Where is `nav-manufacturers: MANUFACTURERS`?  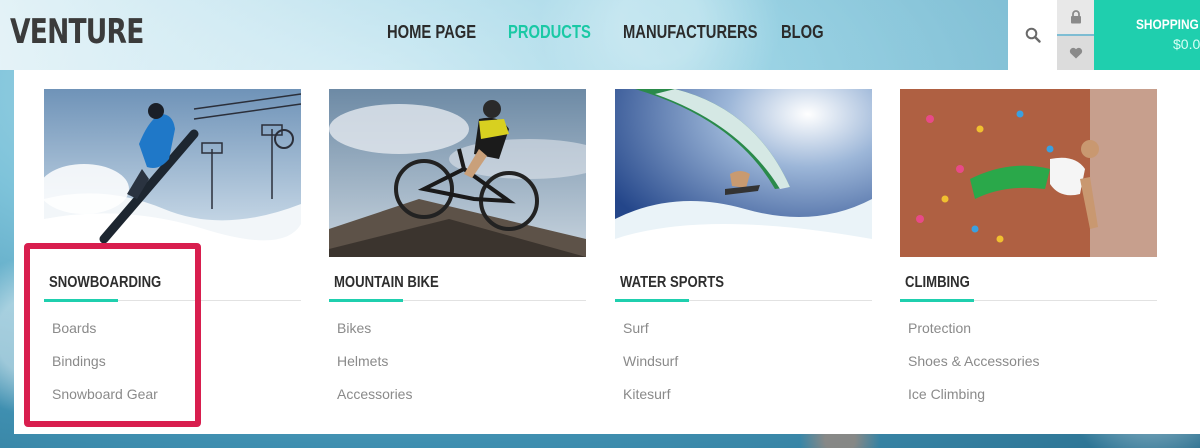
nav-manufacturers: MANUFACTURERS is located at coordinates (690, 32).